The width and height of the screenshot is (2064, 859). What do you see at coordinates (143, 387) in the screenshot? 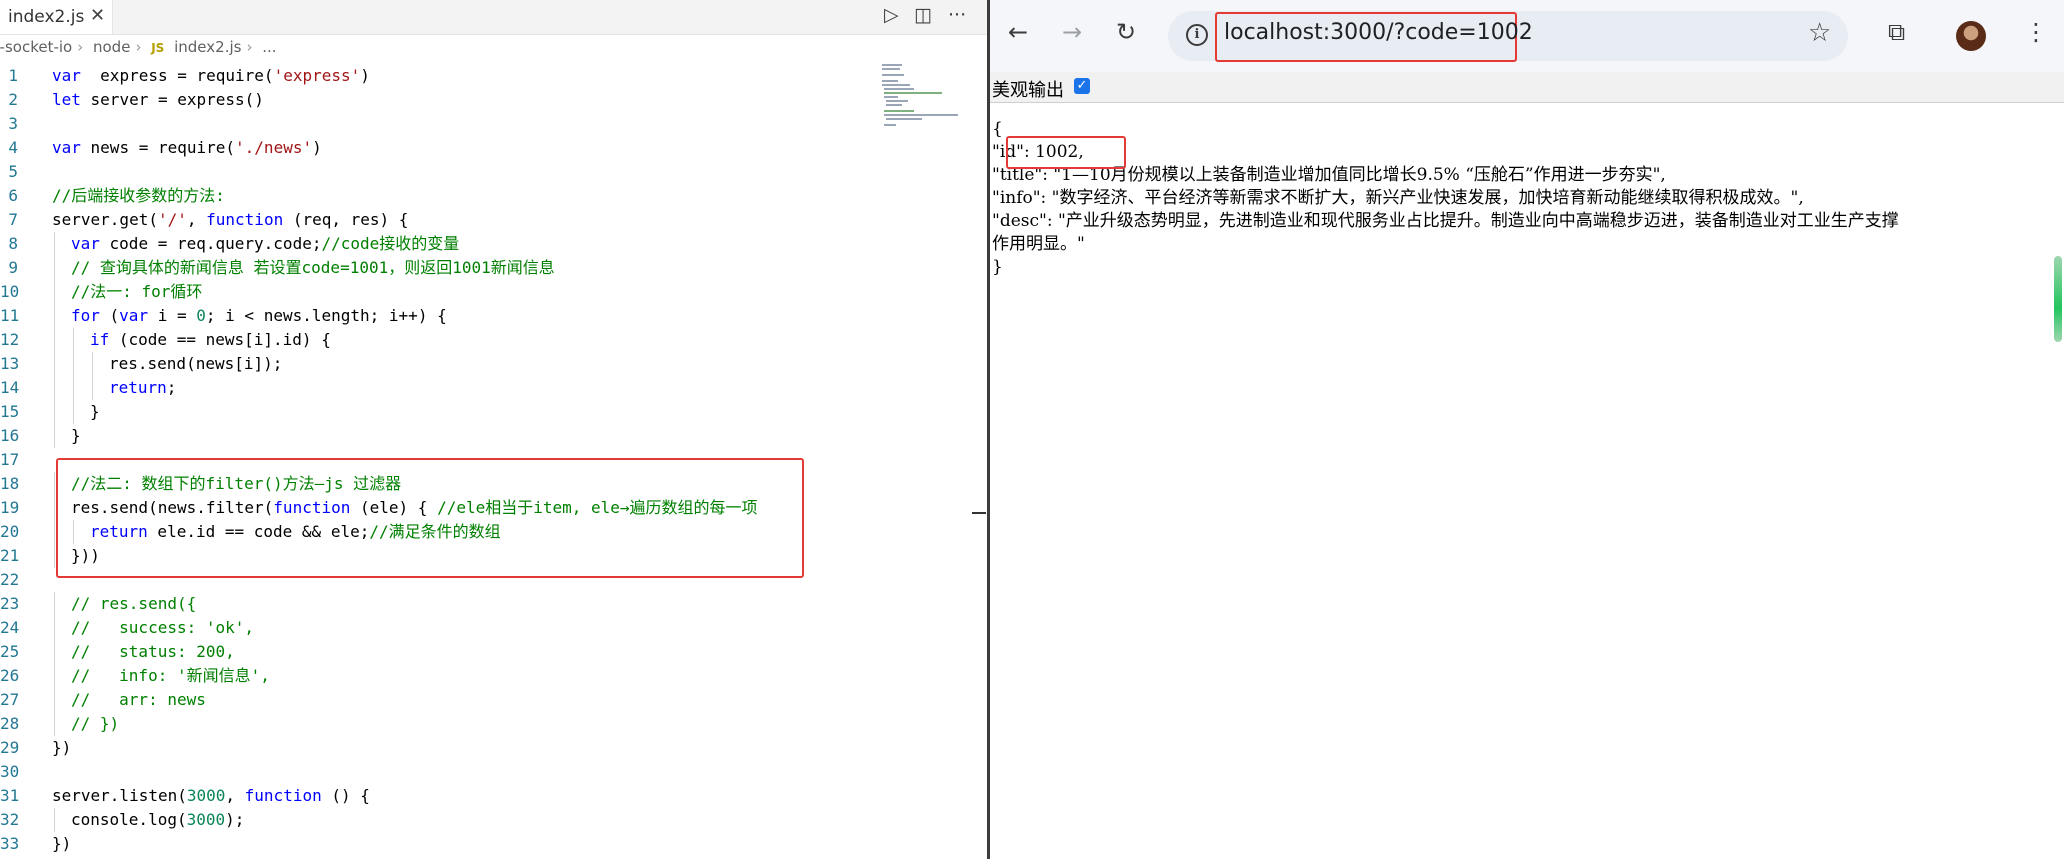
I see `code-text: return;` at bounding box center [143, 387].